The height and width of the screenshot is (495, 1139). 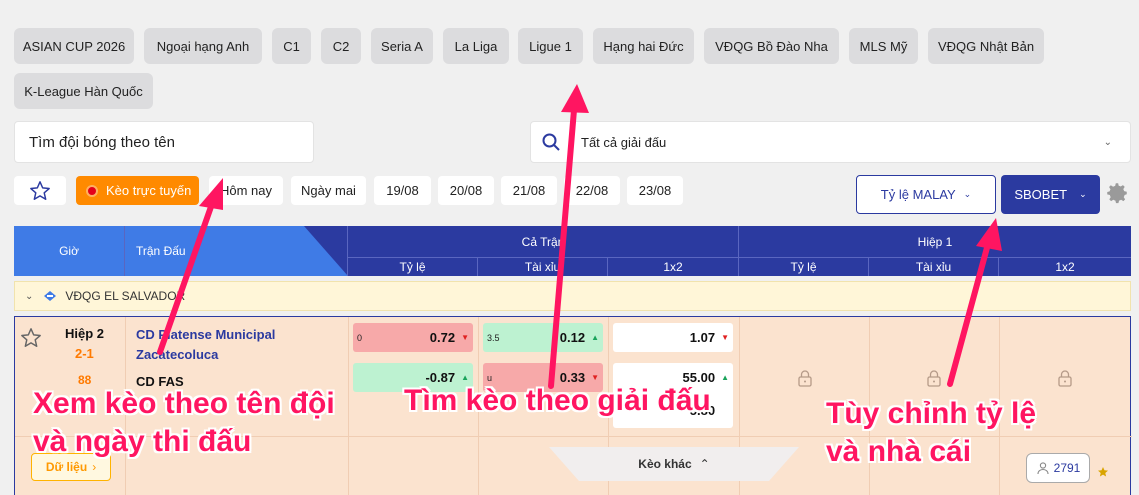 I want to click on date-19-08-button: 19/08, so click(x=402, y=190).